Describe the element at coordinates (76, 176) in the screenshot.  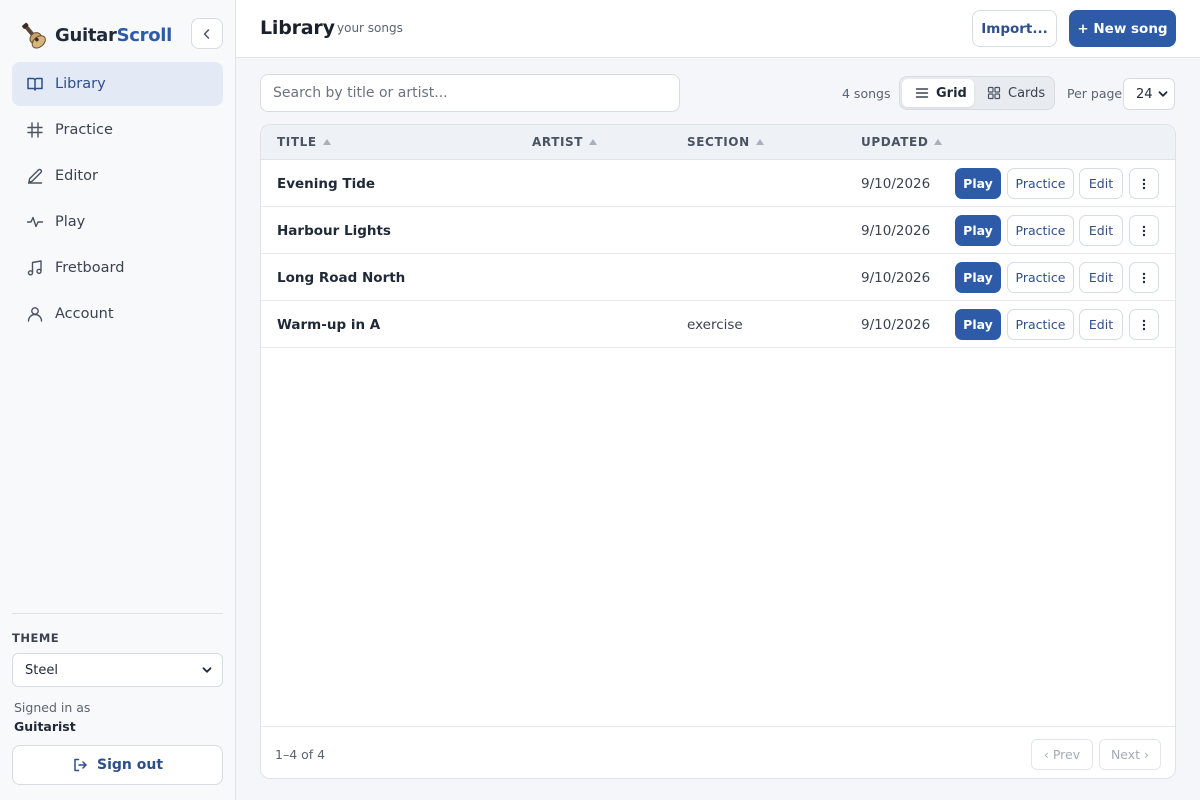
I see `sidebar-item-label: Editor` at that location.